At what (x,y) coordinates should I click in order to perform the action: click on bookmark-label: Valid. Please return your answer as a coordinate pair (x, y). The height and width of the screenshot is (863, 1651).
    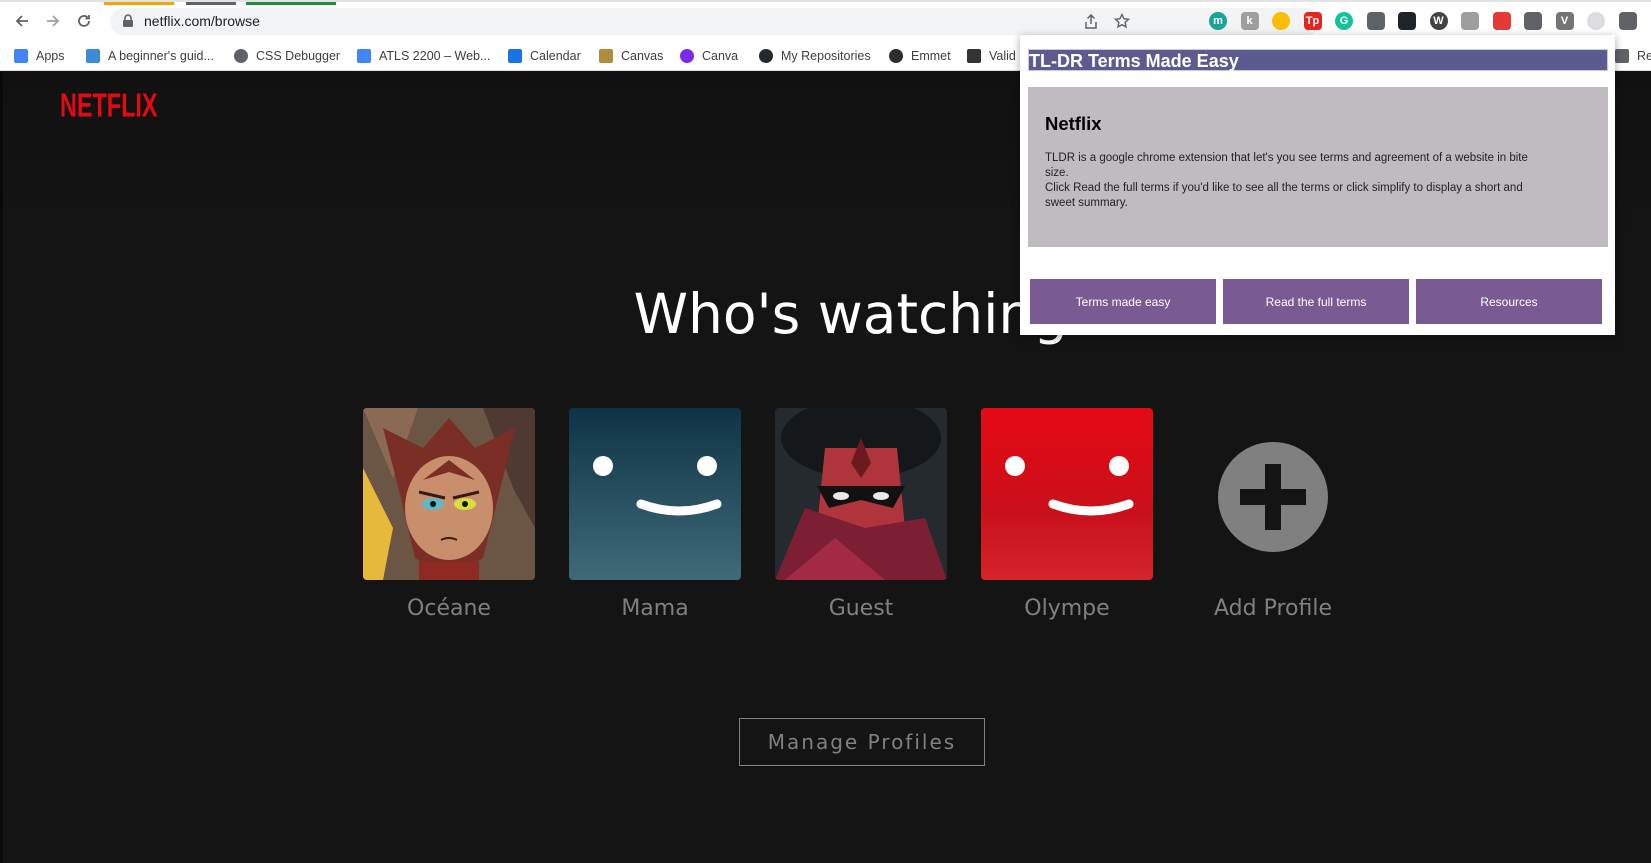
    Looking at the image, I should click on (1002, 56).